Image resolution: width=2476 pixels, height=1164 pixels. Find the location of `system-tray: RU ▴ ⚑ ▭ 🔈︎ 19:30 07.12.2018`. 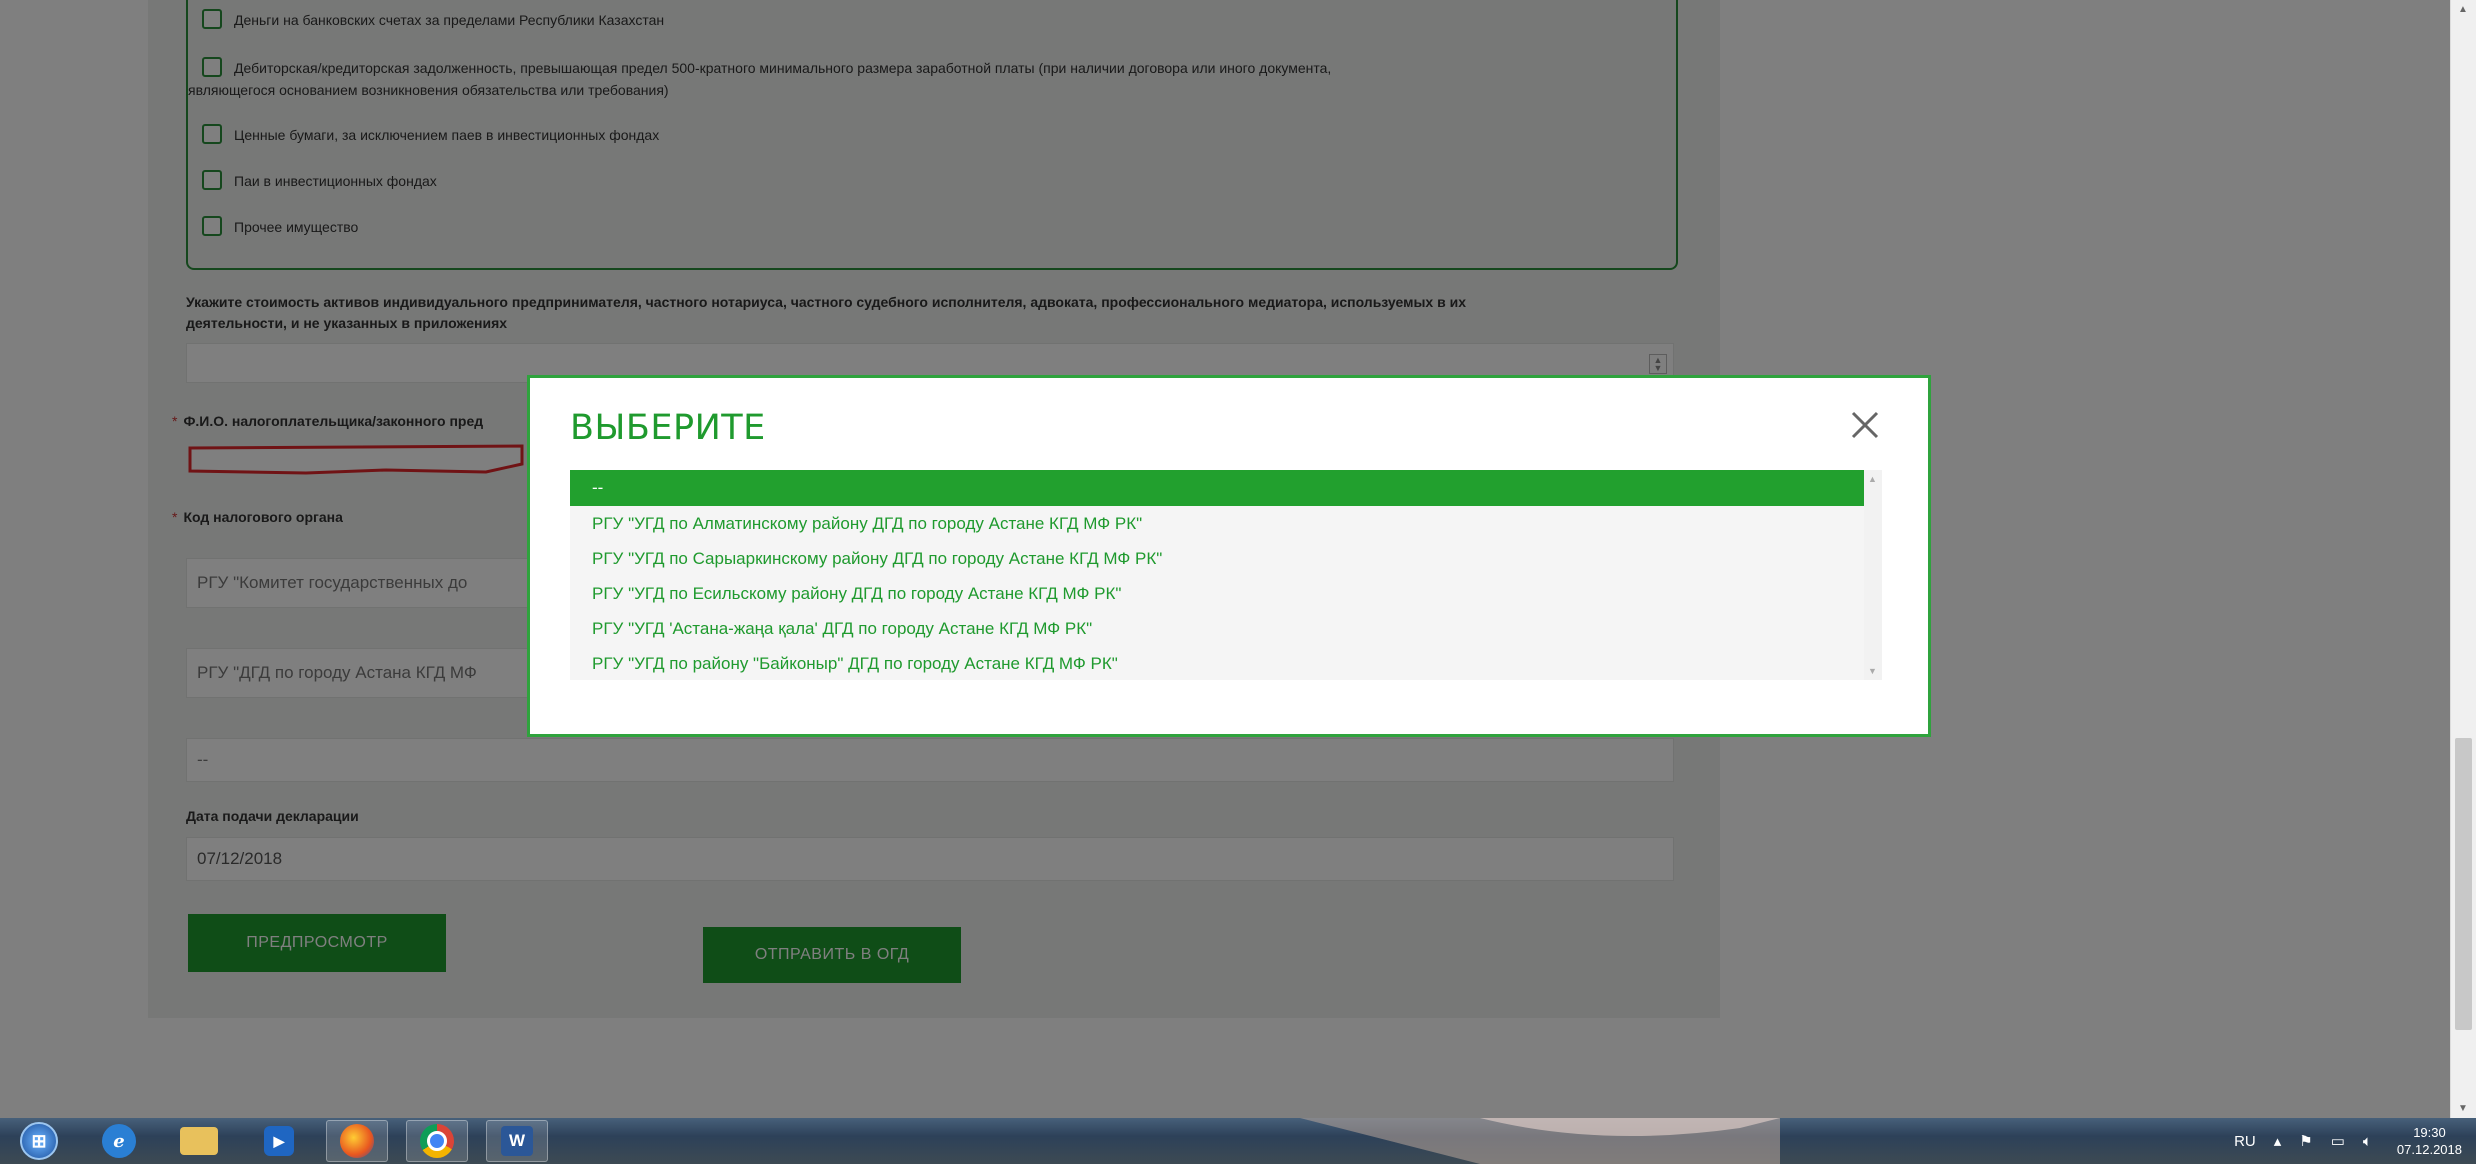

system-tray: RU ▴ ⚑ ▭ 🔈︎ 19:30 07.12.2018 is located at coordinates (2343, 1141).